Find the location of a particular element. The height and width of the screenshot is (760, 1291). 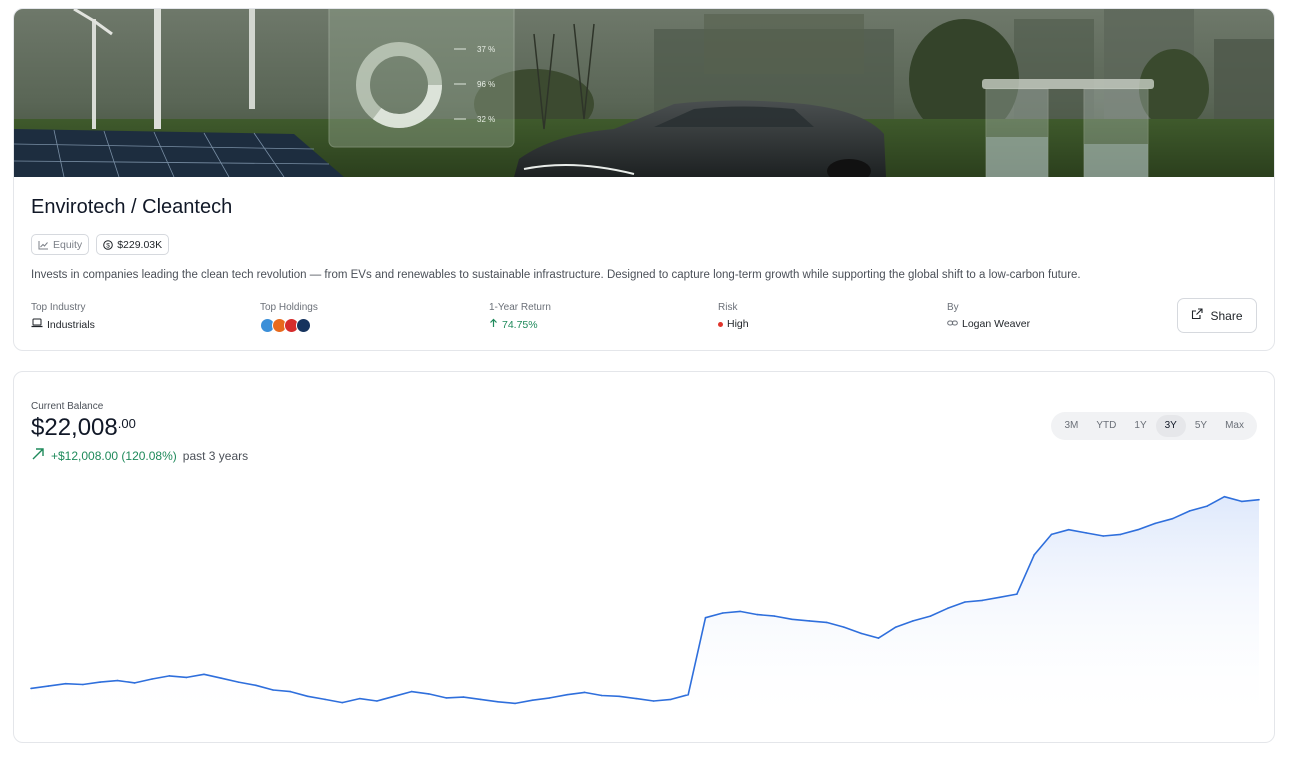

range-ytd-button: YTD is located at coordinates (1106, 426).